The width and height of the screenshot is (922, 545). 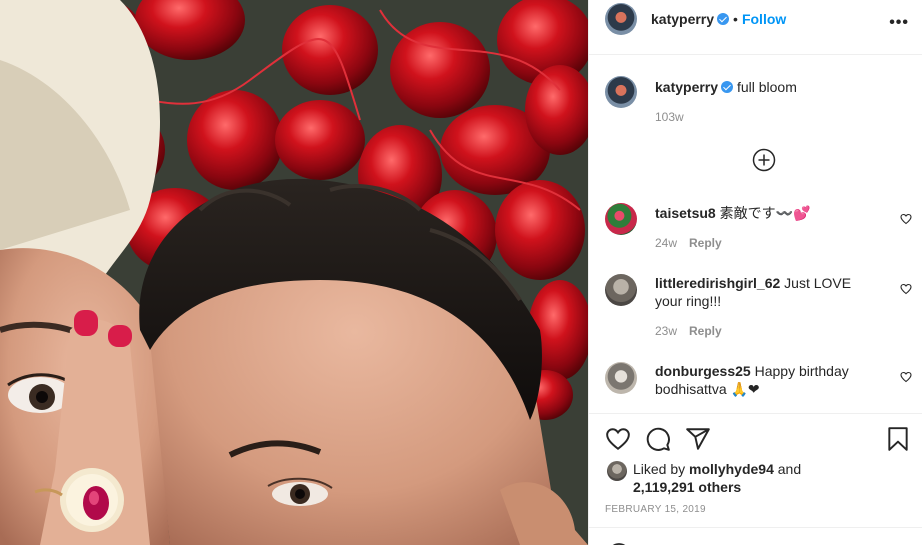 I want to click on comment-username: taisetsu8, so click(x=685, y=213).